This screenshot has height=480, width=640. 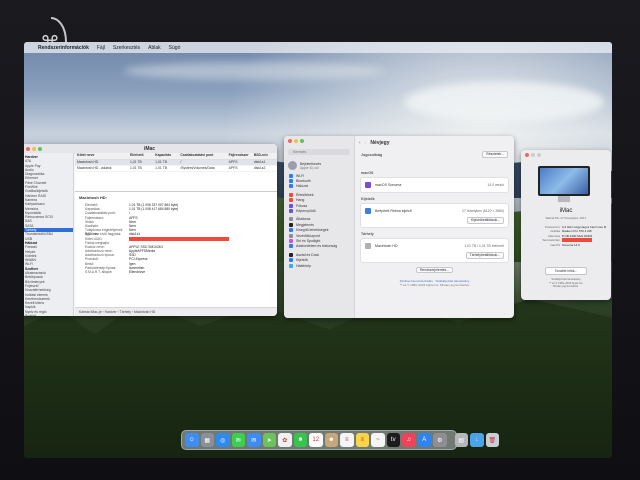 What do you see at coordinates (154, 48) in the screenshot?
I see `menu-item: Ablak` at bounding box center [154, 48].